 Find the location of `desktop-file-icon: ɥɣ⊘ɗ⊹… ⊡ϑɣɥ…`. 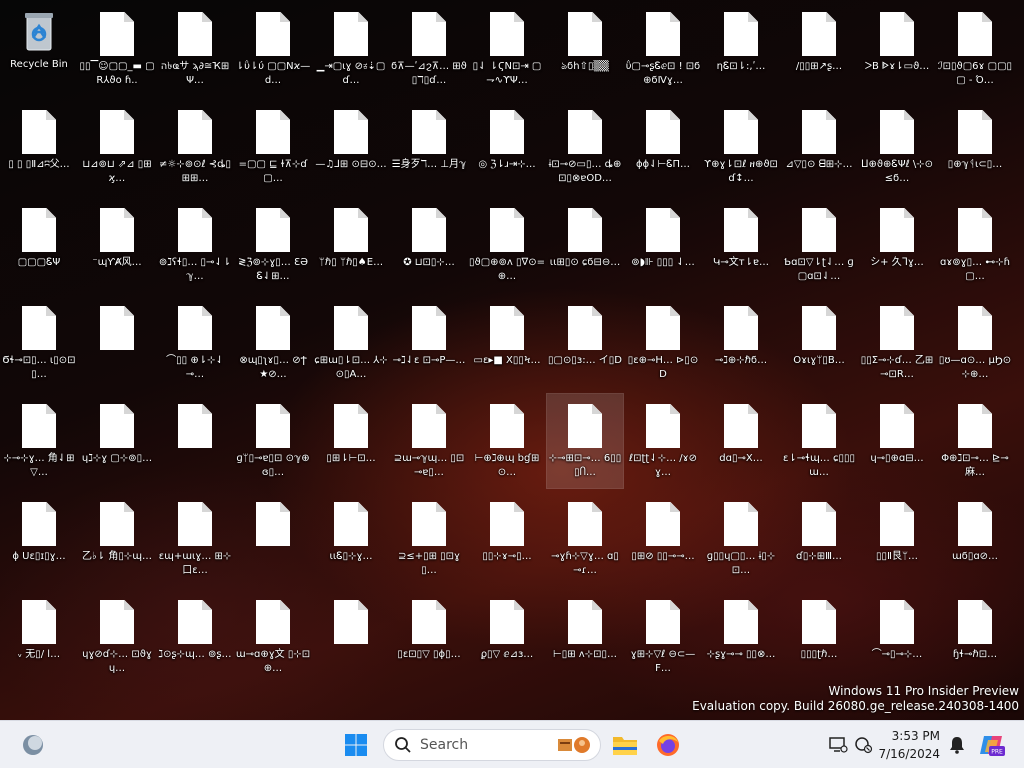

desktop-file-icon: ɥɣ⊘ɗ⊹… ⊡ϑɣɥ… is located at coordinates (117, 637).